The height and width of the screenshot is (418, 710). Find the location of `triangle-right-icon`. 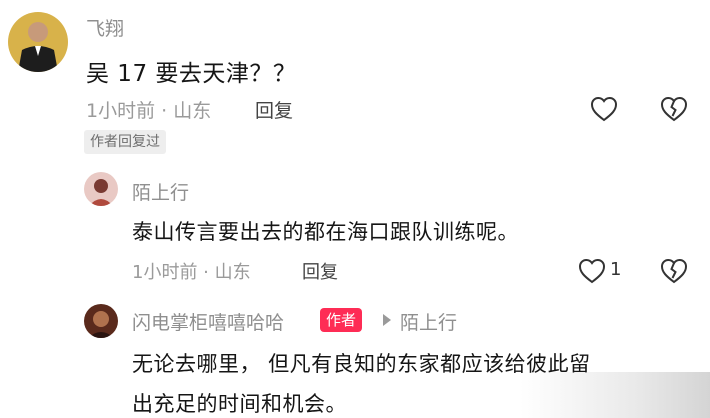

triangle-right-icon is located at coordinates (387, 320).